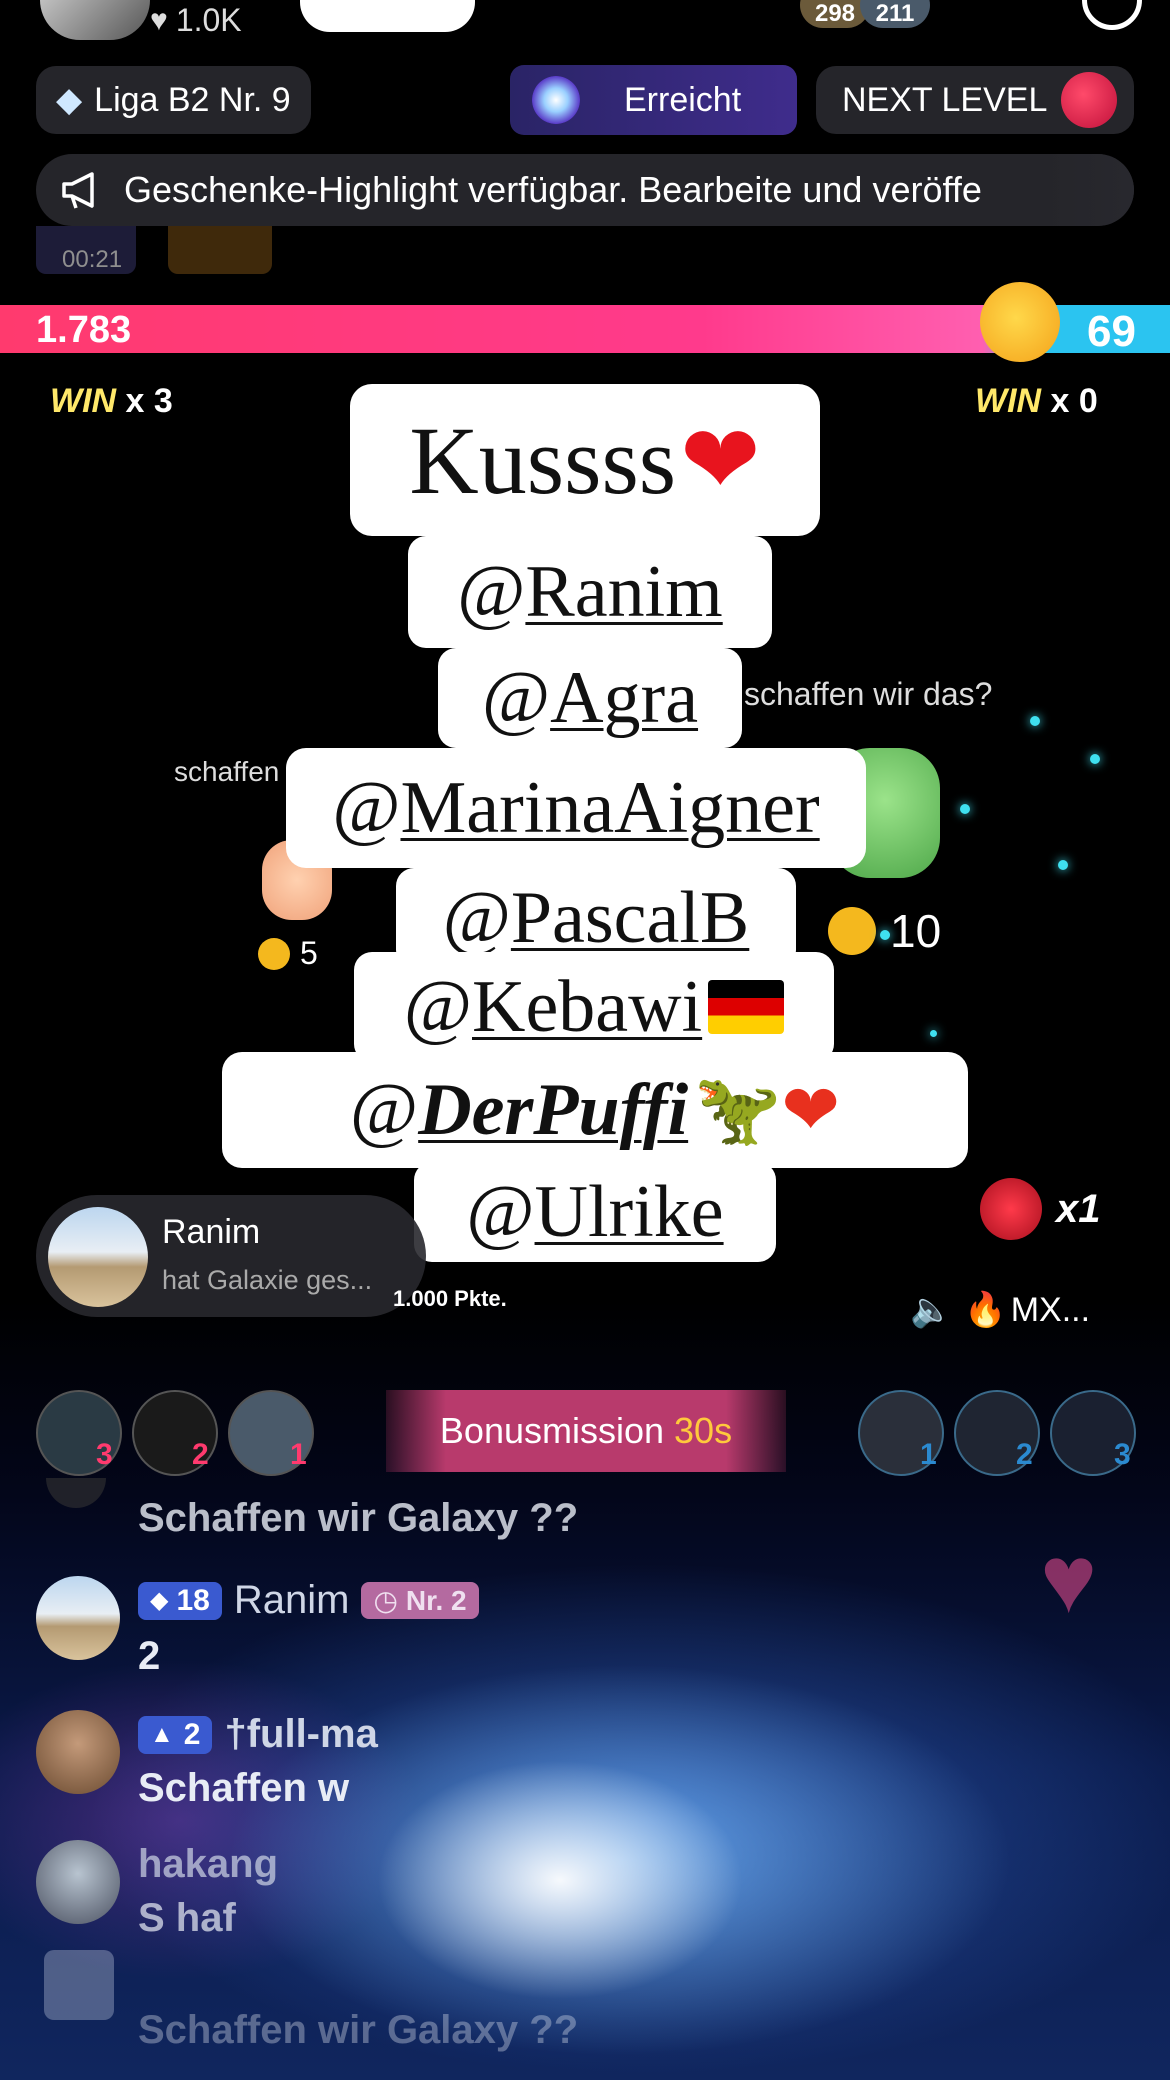 This screenshot has height=2080, width=1170. What do you see at coordinates (420, 1600) in the screenshot?
I see `rank-badge: ◷ Nr. 2` at bounding box center [420, 1600].